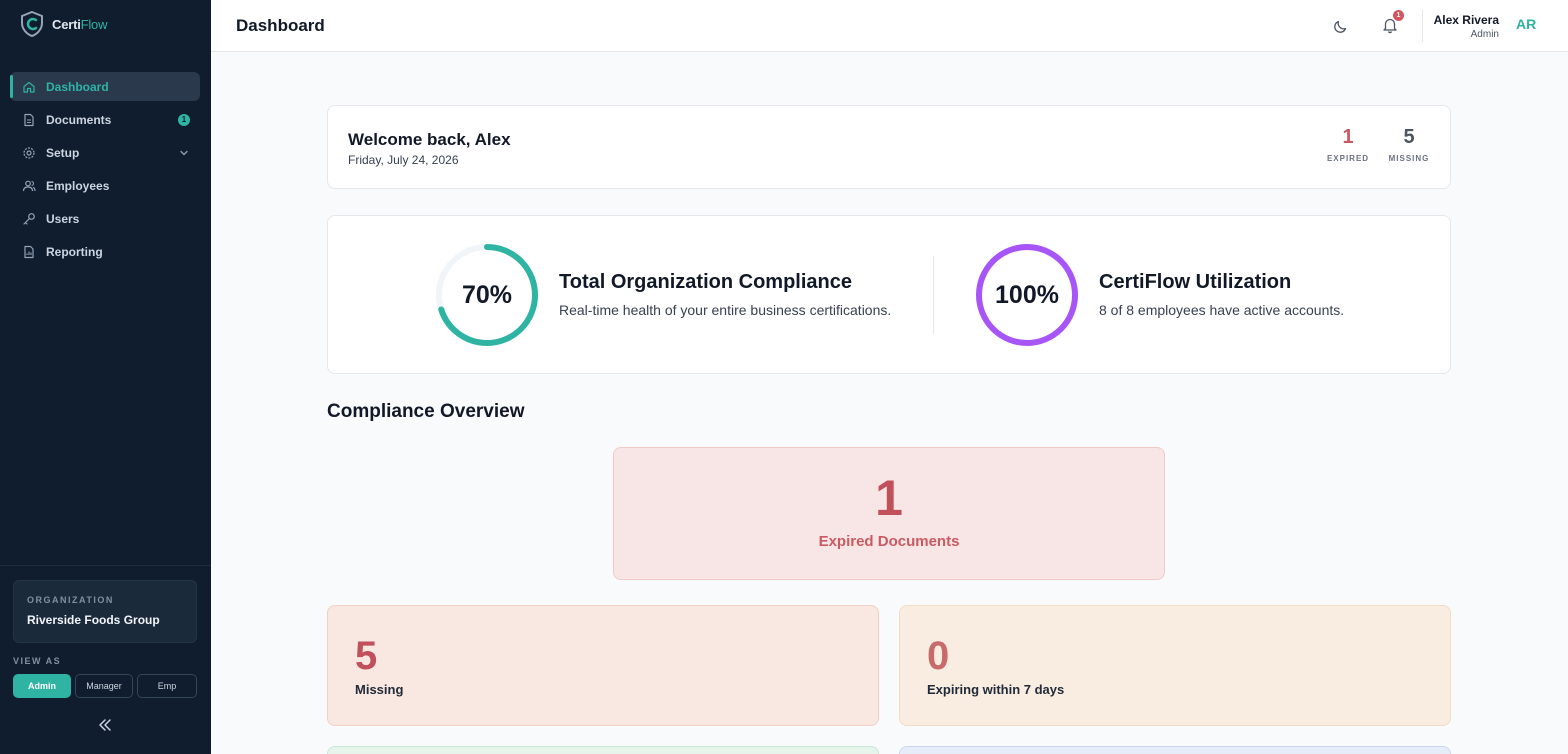 The width and height of the screenshot is (1568, 754). I want to click on utilization-ring: 100%, so click(1027, 295).